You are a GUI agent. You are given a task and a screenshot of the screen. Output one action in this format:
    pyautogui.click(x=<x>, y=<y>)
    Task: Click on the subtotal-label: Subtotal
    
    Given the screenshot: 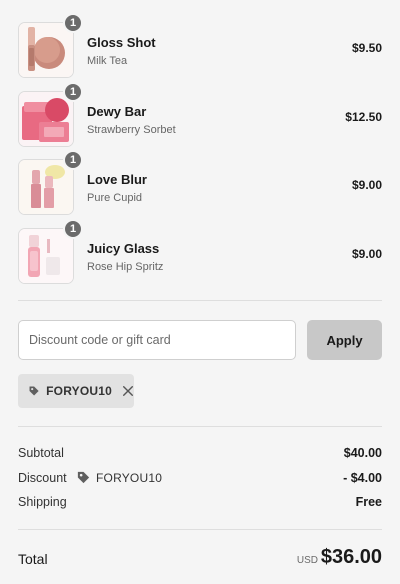 What is the action you would take?
    pyautogui.click(x=41, y=453)
    